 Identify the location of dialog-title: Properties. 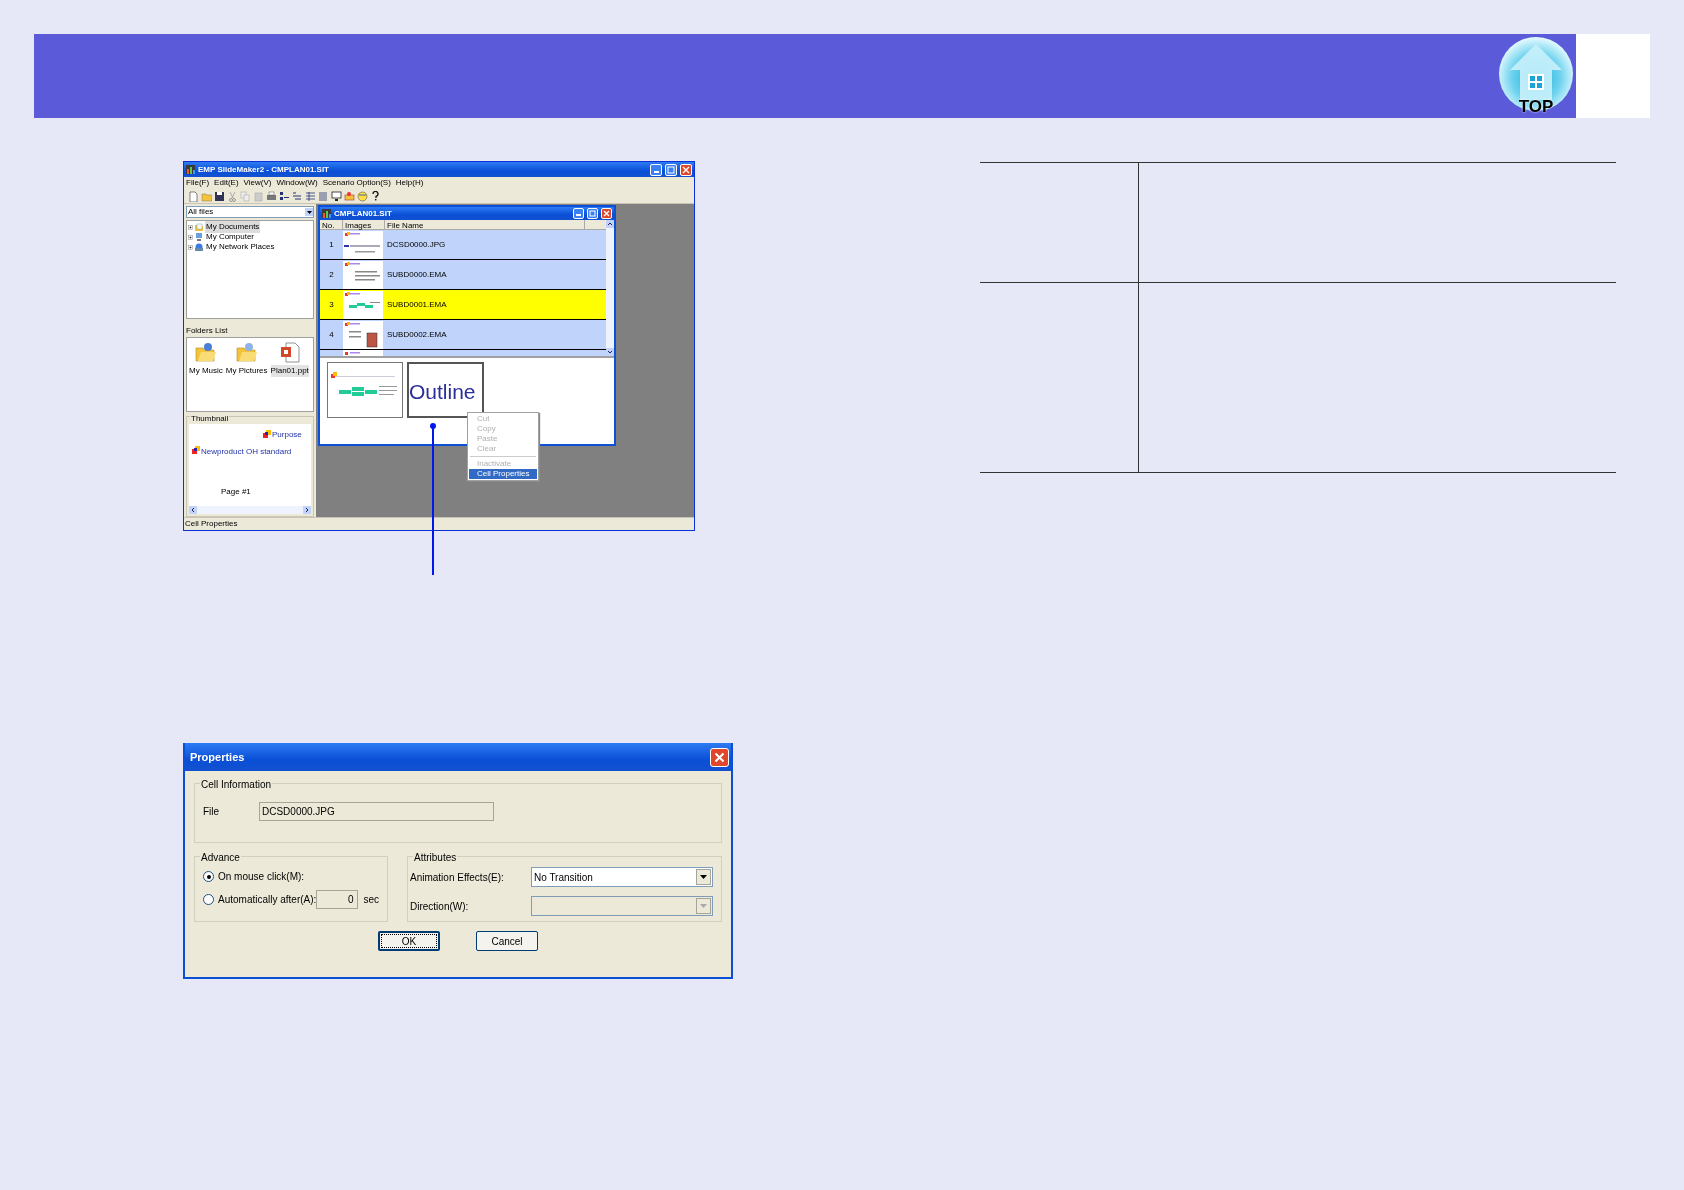
(217, 757).